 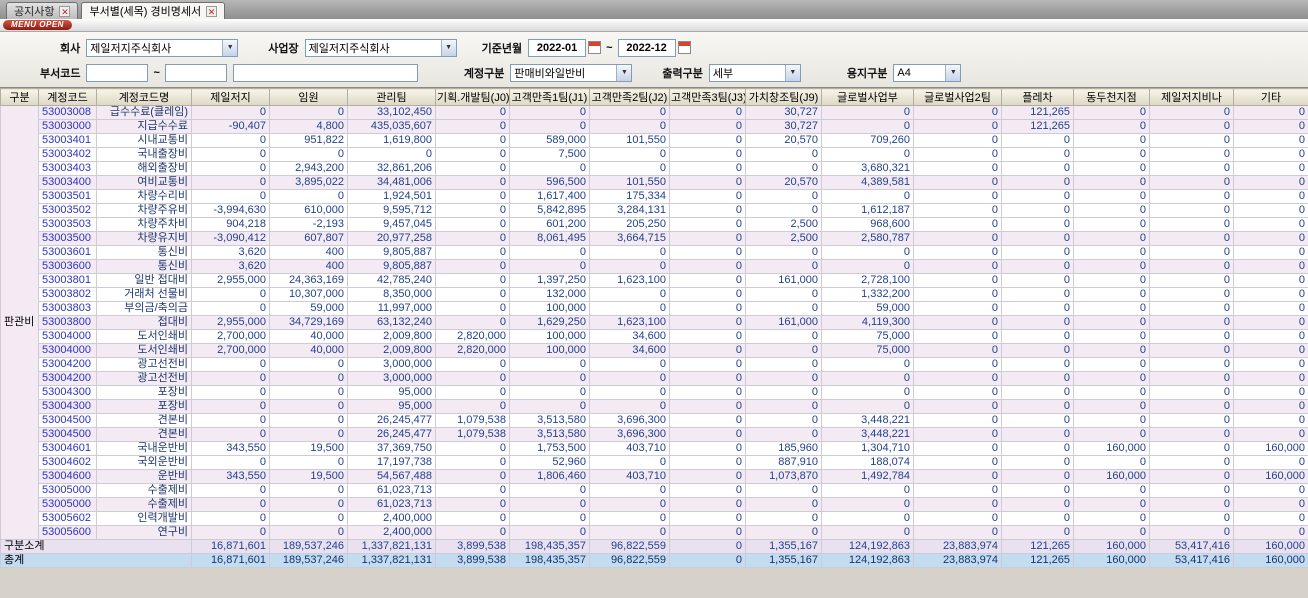 What do you see at coordinates (867, 224) in the screenshot?
I see `value-cell: 968,600` at bounding box center [867, 224].